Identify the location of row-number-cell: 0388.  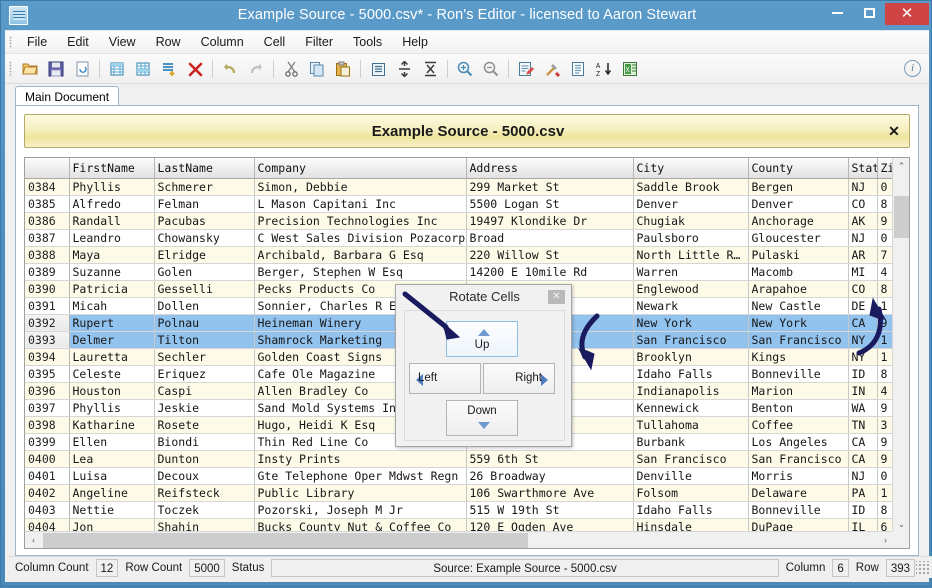
(47, 255).